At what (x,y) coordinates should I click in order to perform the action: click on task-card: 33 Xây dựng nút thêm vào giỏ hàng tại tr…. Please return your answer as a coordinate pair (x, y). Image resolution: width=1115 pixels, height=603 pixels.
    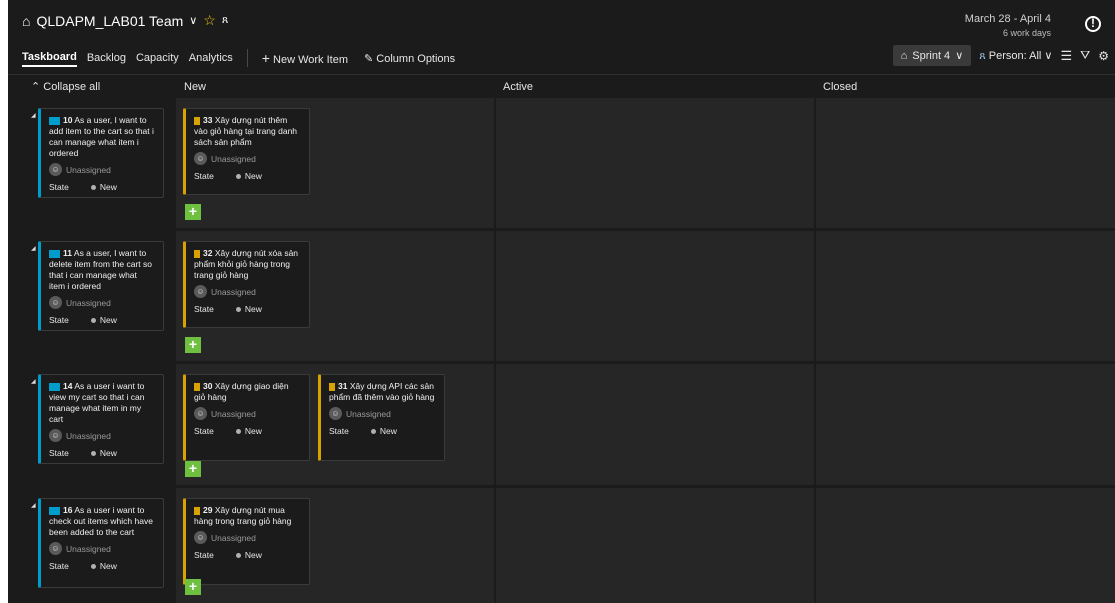
    Looking at the image, I should click on (246, 151).